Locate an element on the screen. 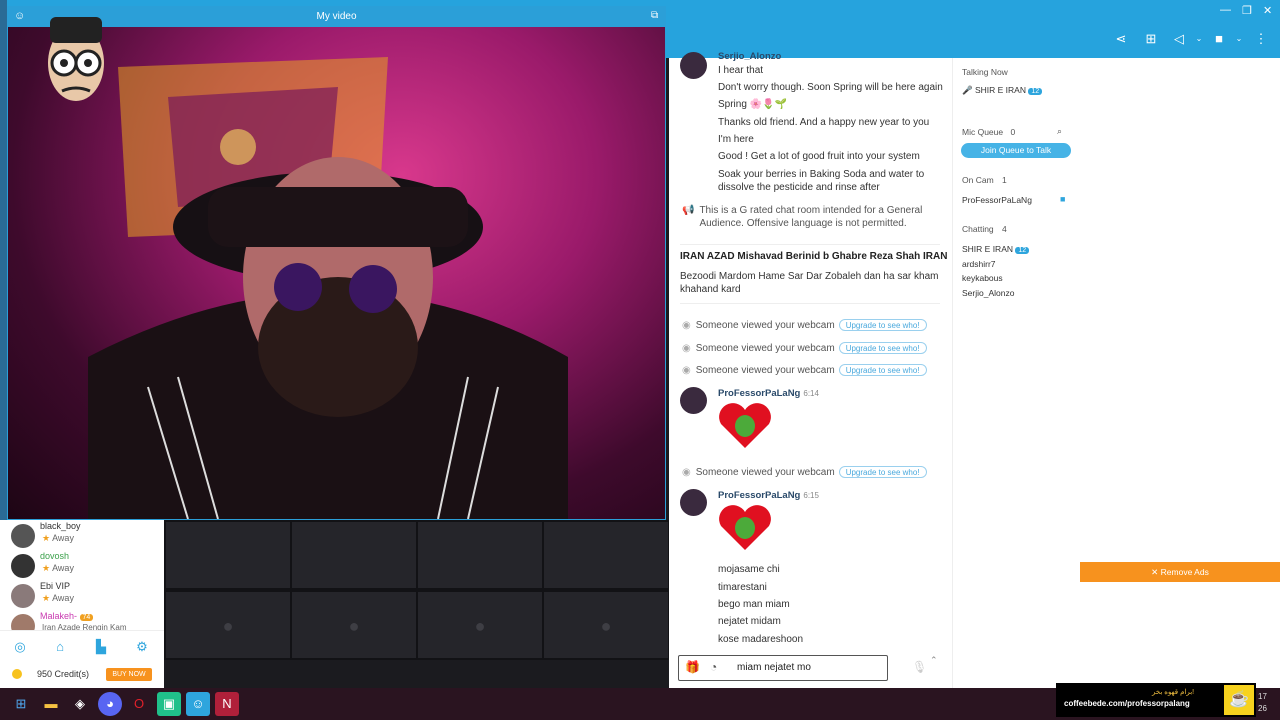 The image size is (1280, 720). user-name: dovosh is located at coordinates (55, 556).